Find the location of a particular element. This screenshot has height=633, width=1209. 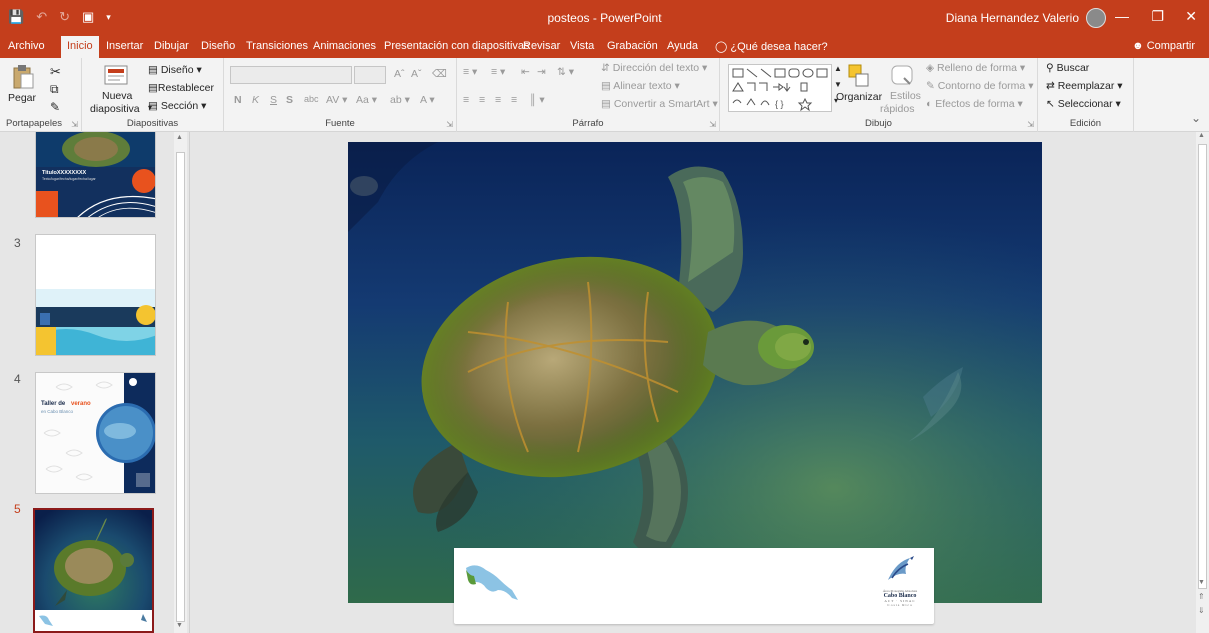

underline-button: S is located at coordinates (273, 100).